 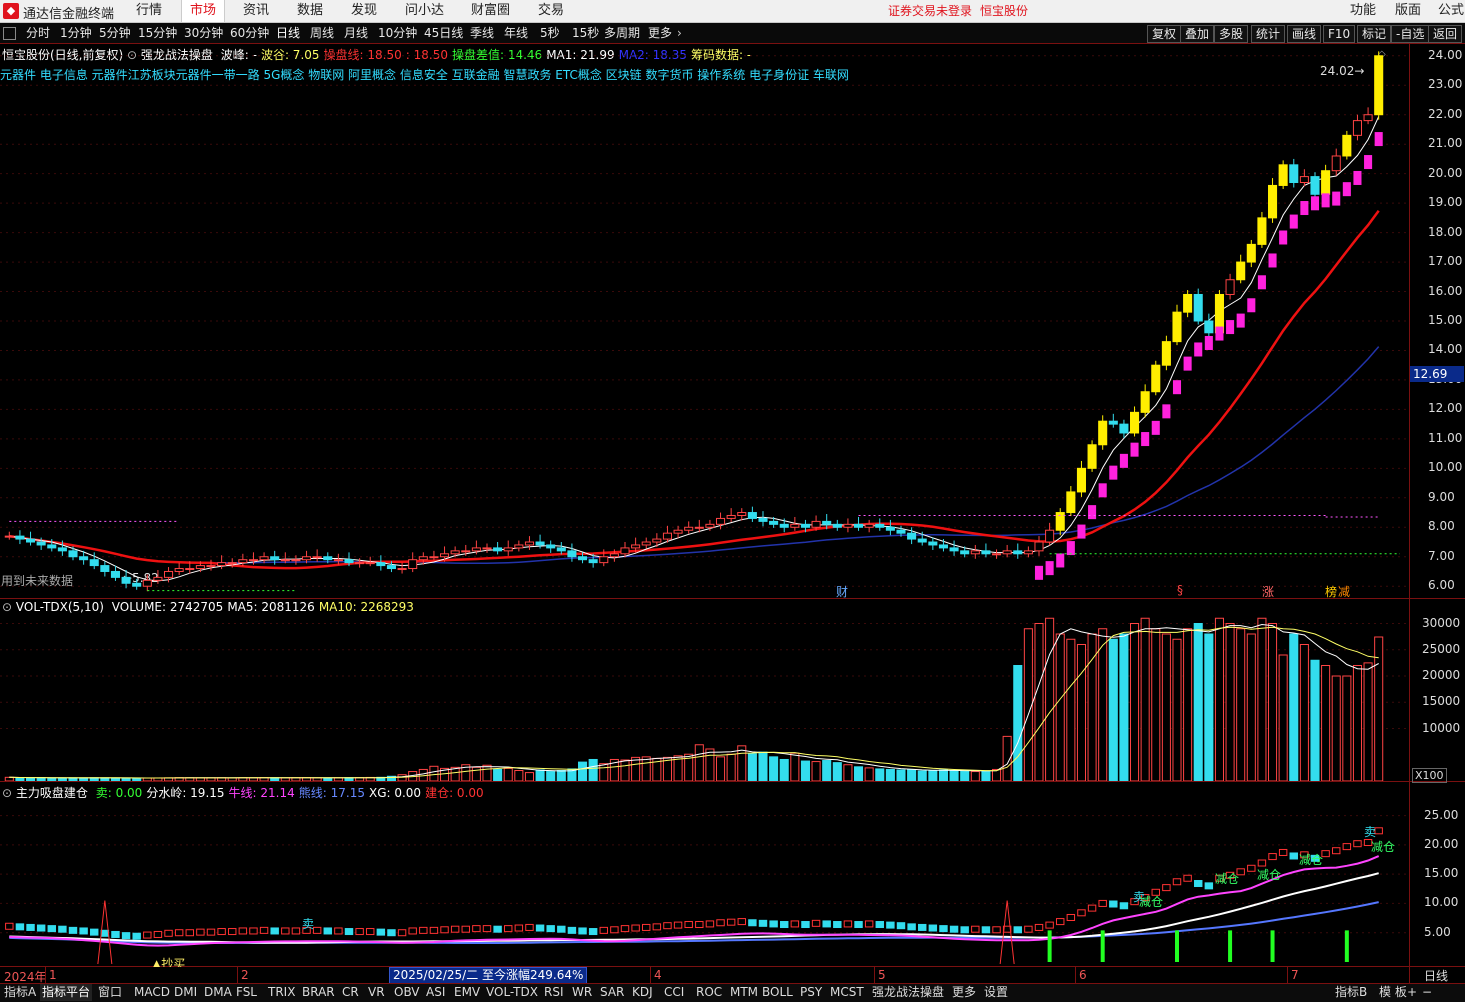 What do you see at coordinates (397, 33) in the screenshot?
I see `period-tab-9: 10分钟` at bounding box center [397, 33].